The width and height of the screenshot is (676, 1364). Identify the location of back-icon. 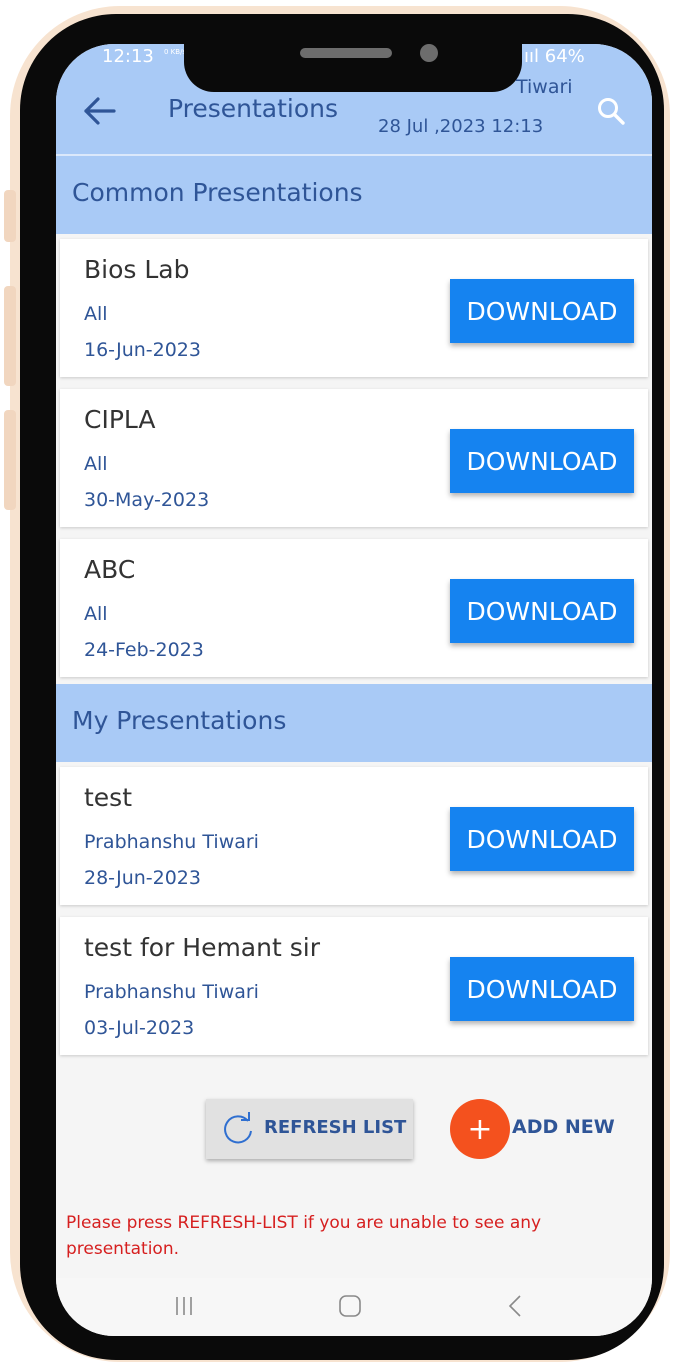
(516, 1306).